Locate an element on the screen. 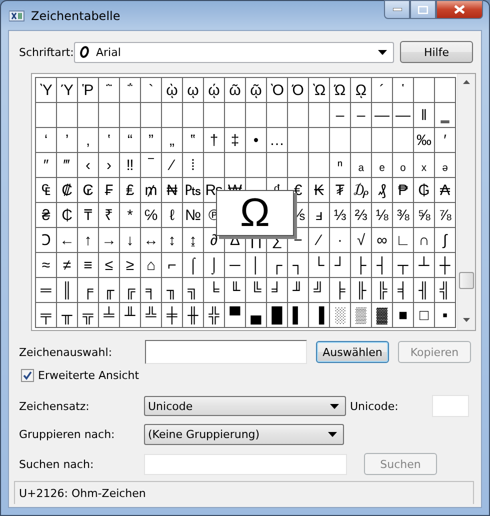  character-cell: ■ is located at coordinates (402, 314).